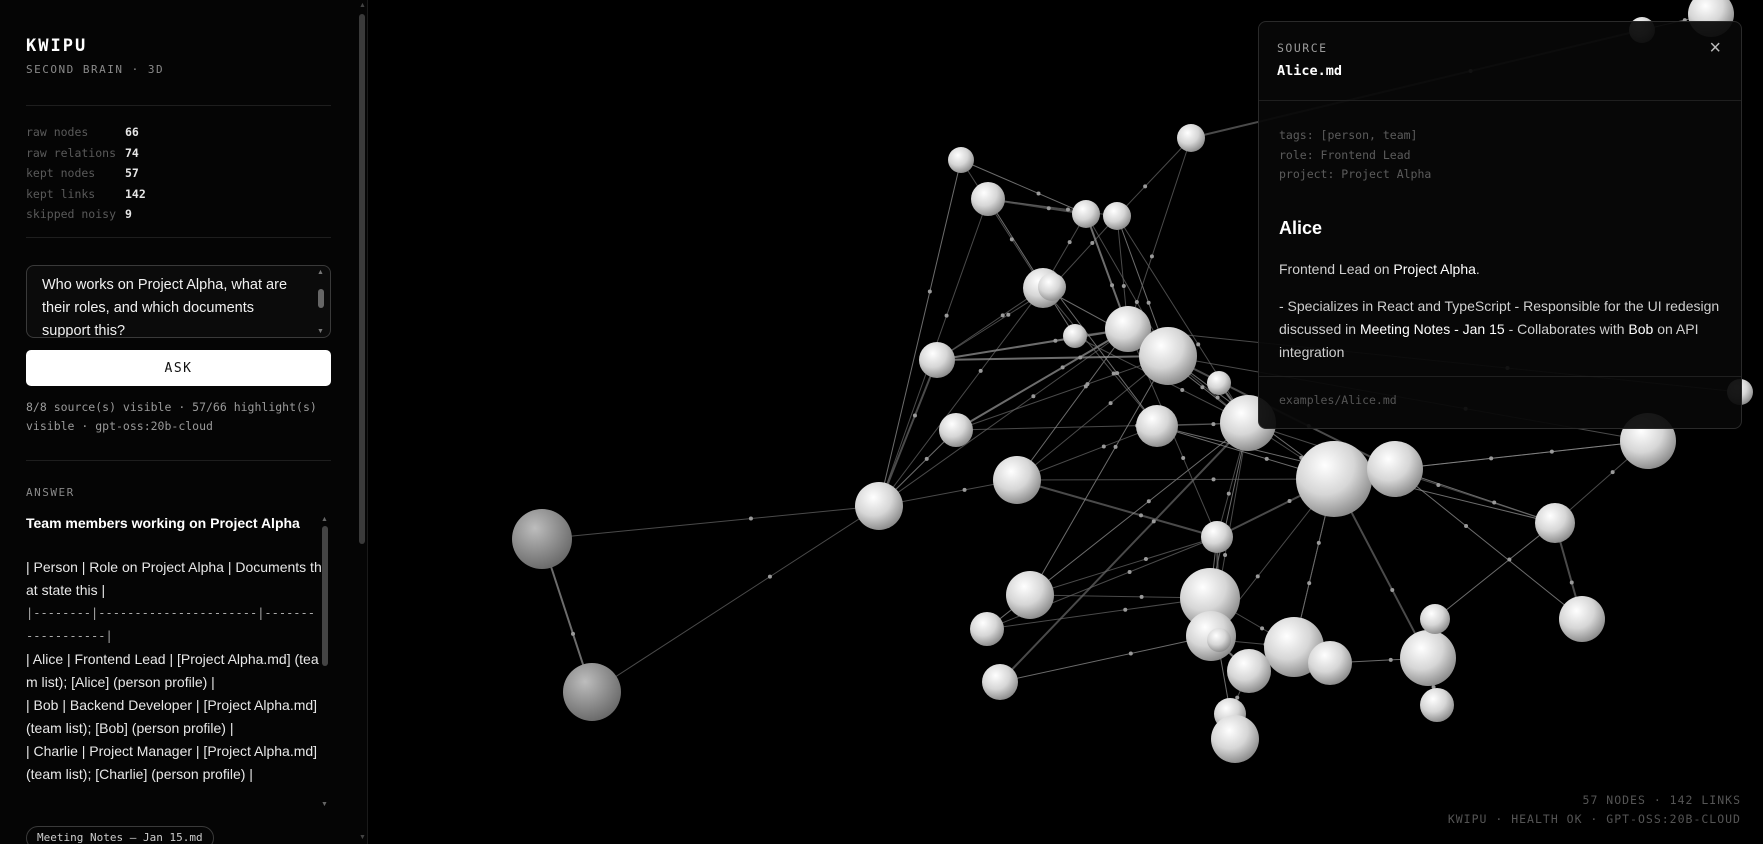 The image size is (1763, 844). What do you see at coordinates (120, 835) in the screenshot?
I see `source-chip: Meeting Notes – Jan 15.md` at bounding box center [120, 835].